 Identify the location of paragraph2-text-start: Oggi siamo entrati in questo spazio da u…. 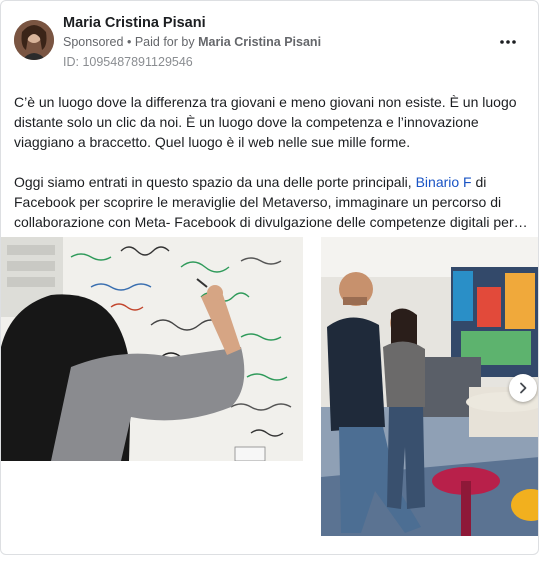
(215, 182).